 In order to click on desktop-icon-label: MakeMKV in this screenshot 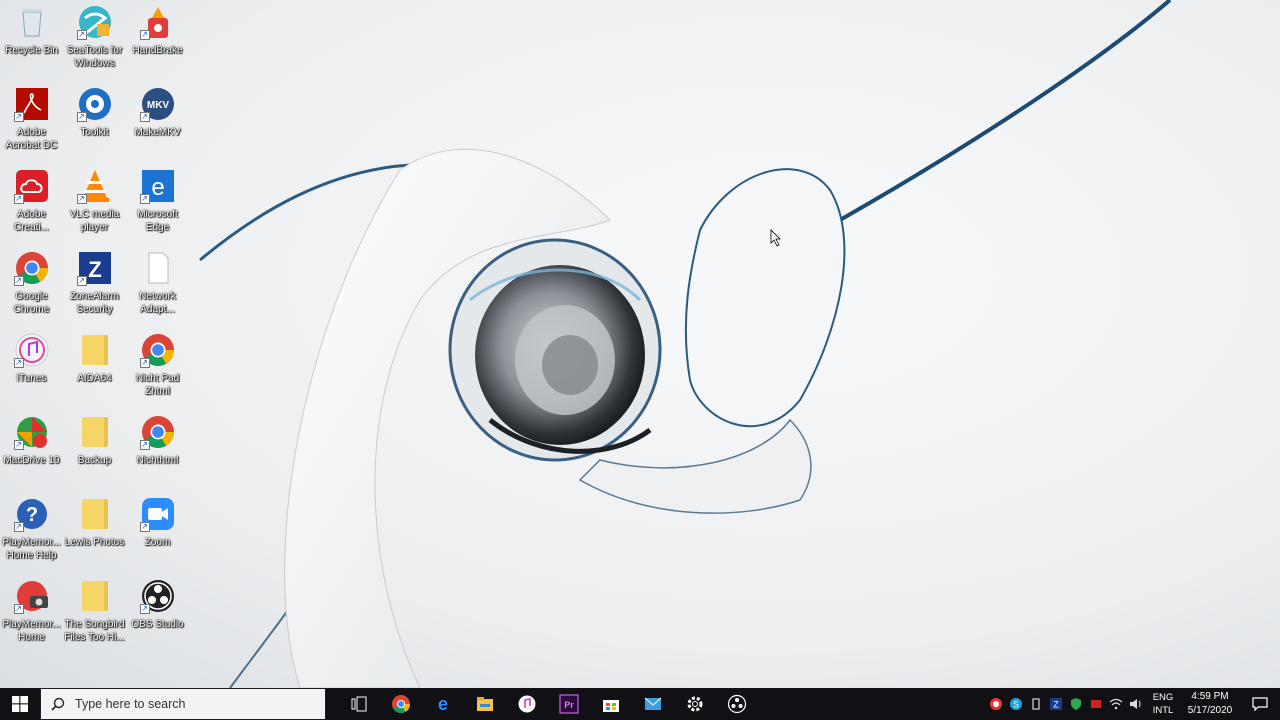, I will do `click(157, 132)`.